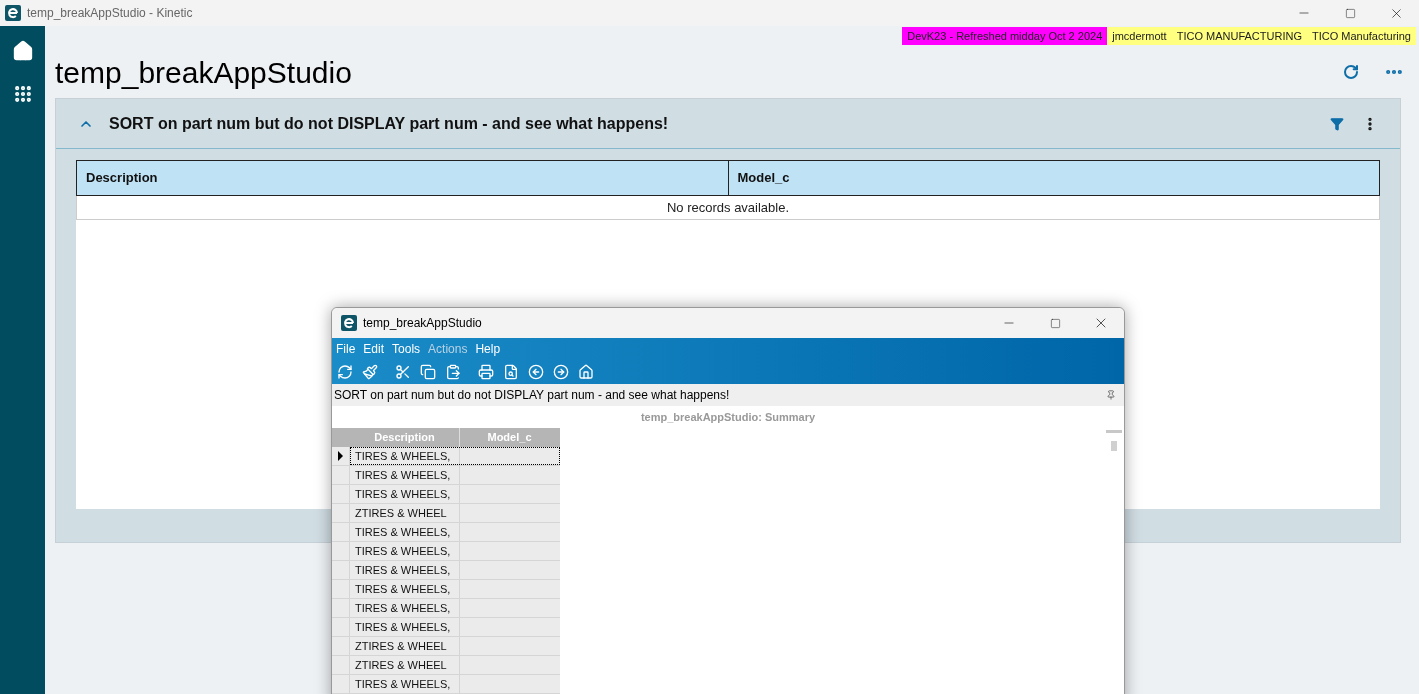 The width and height of the screenshot is (1419, 694). What do you see at coordinates (340, 456) in the screenshot?
I see `row-pointer-icon` at bounding box center [340, 456].